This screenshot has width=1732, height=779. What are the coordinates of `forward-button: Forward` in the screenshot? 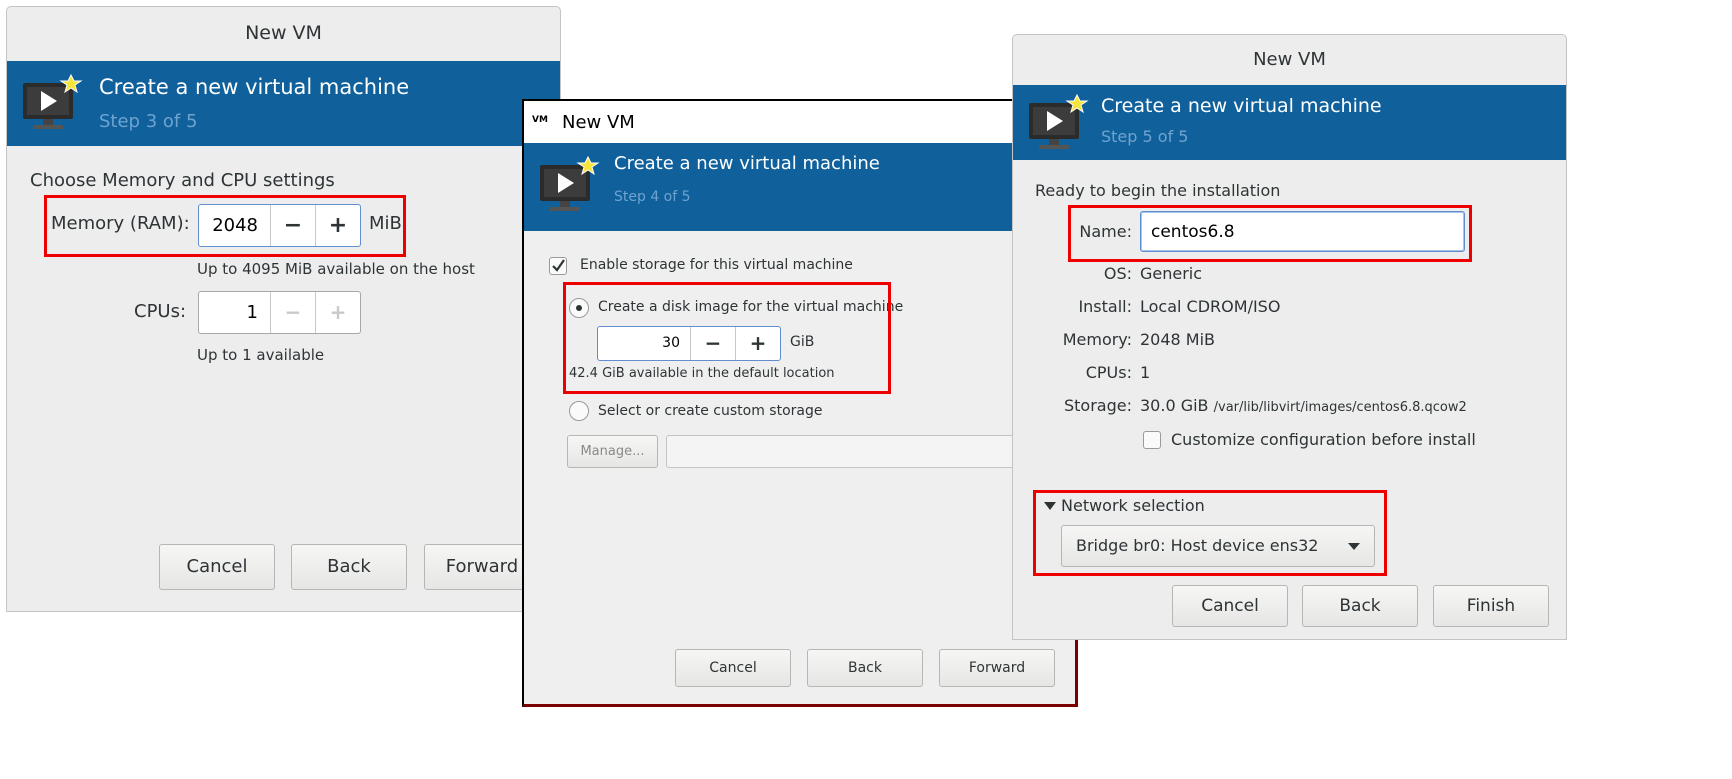 It's located at (997, 668).